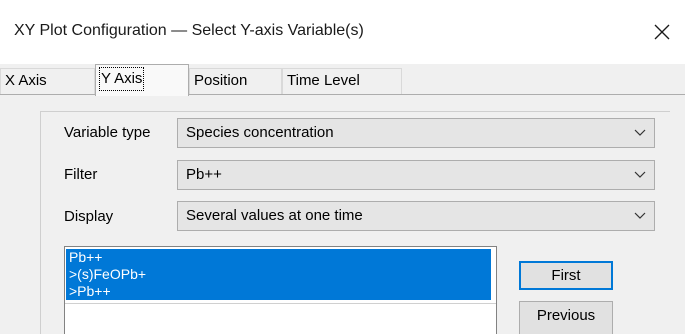 Image resolution: width=685 pixels, height=334 pixels. Describe the element at coordinates (26, 80) in the screenshot. I see `tab-label: X Axis` at that location.